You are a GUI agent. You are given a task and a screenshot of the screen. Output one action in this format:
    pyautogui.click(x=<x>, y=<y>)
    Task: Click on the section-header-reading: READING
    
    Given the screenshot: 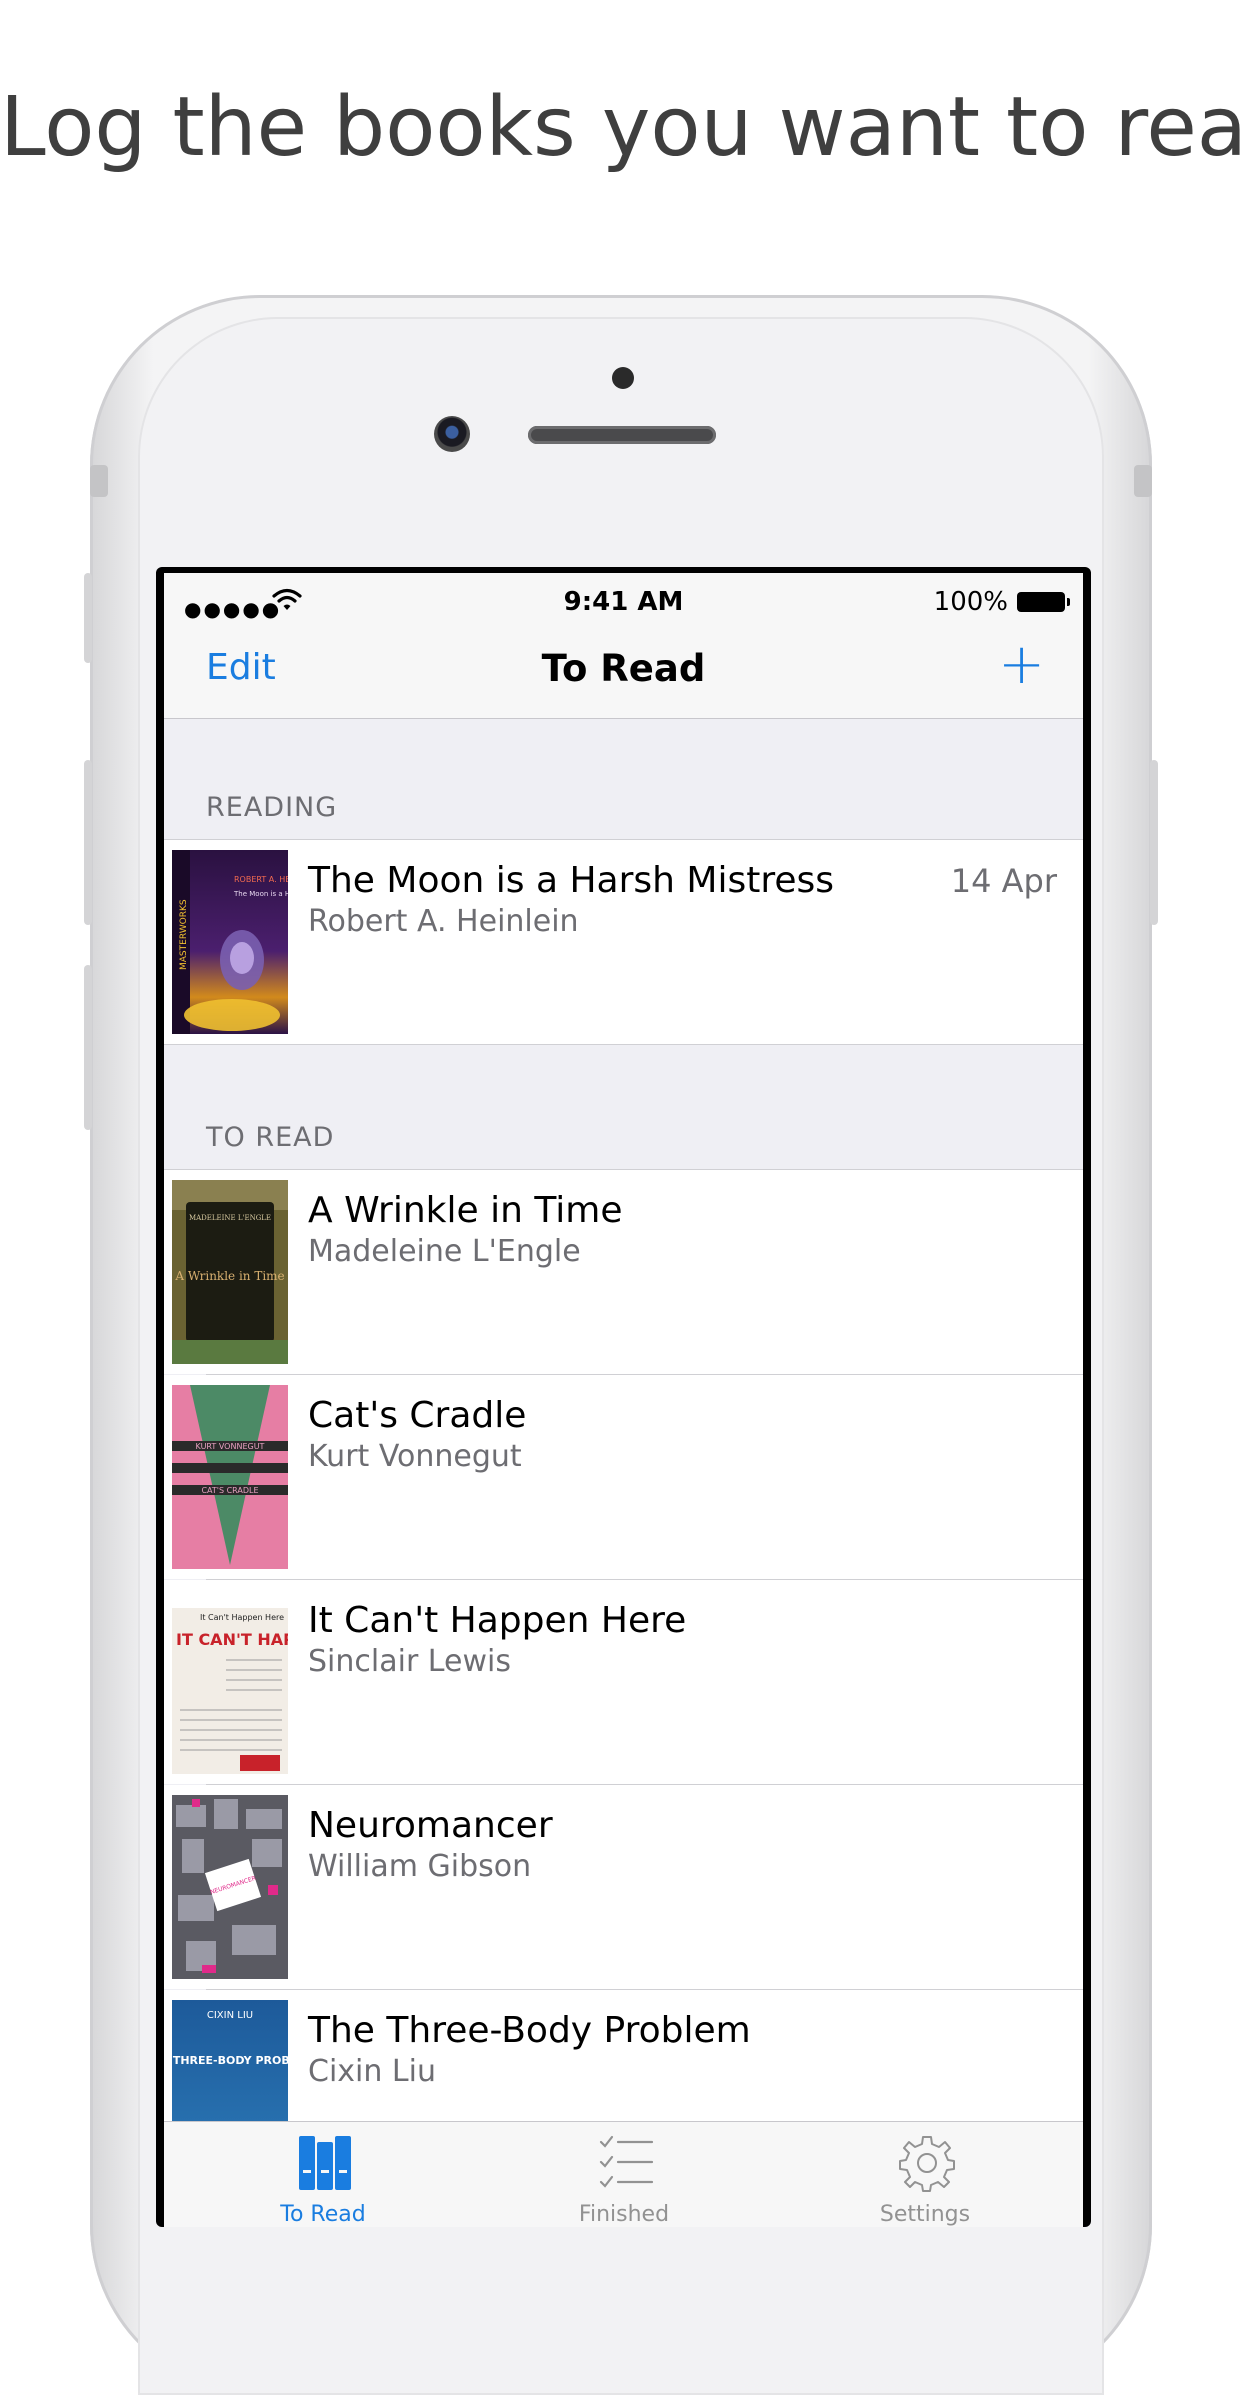 What is the action you would take?
    pyautogui.click(x=623, y=779)
    